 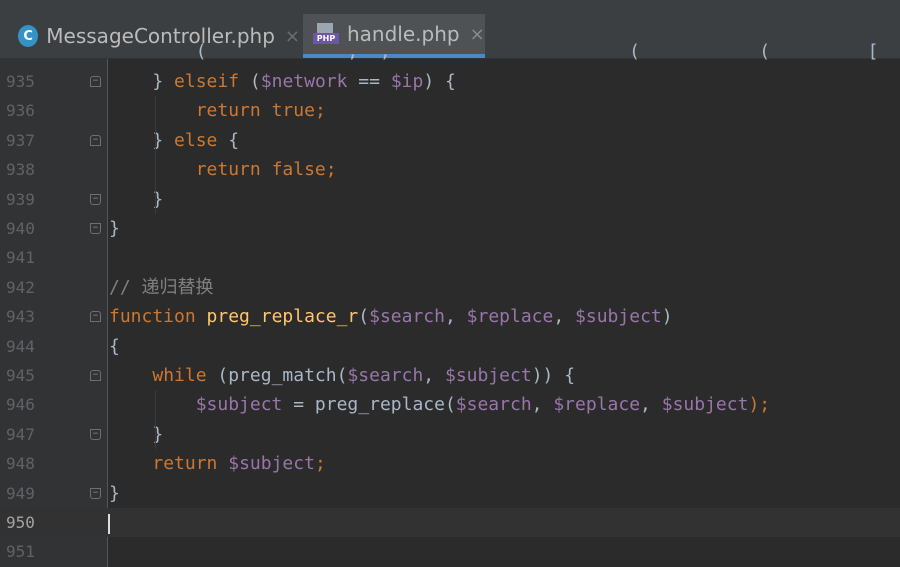 What do you see at coordinates (450, 551) in the screenshot?
I see `code-line: 951` at bounding box center [450, 551].